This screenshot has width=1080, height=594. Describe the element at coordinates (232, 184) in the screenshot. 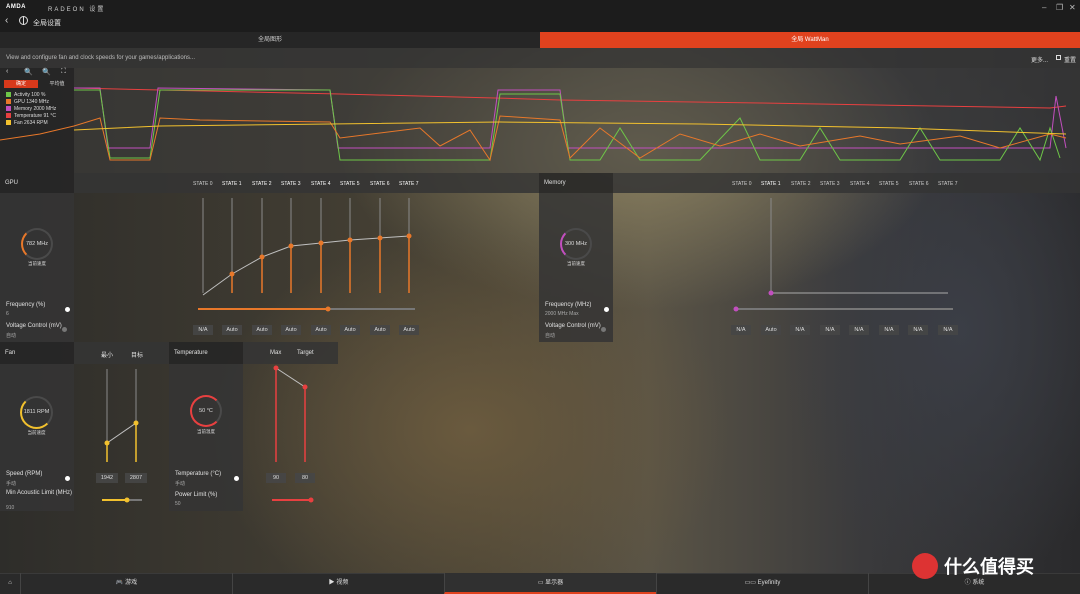

I see `gpu-state-1: STATE 1` at that location.